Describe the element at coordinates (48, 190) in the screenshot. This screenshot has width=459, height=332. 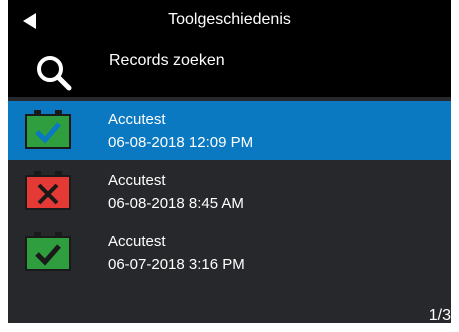
I see `battery-fail-icon` at that location.